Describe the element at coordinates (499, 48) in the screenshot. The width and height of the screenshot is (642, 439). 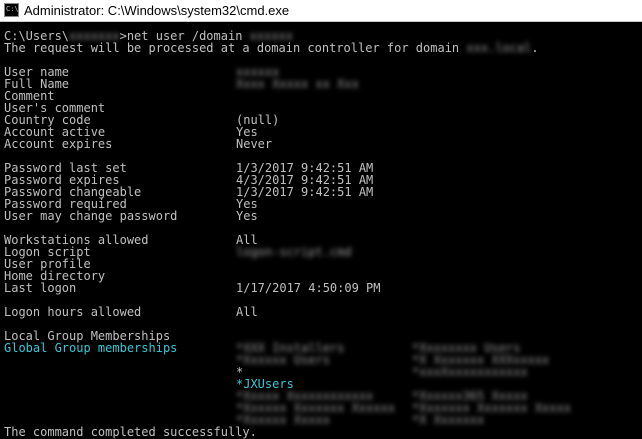
I see `request-domain: xxx.local` at that location.